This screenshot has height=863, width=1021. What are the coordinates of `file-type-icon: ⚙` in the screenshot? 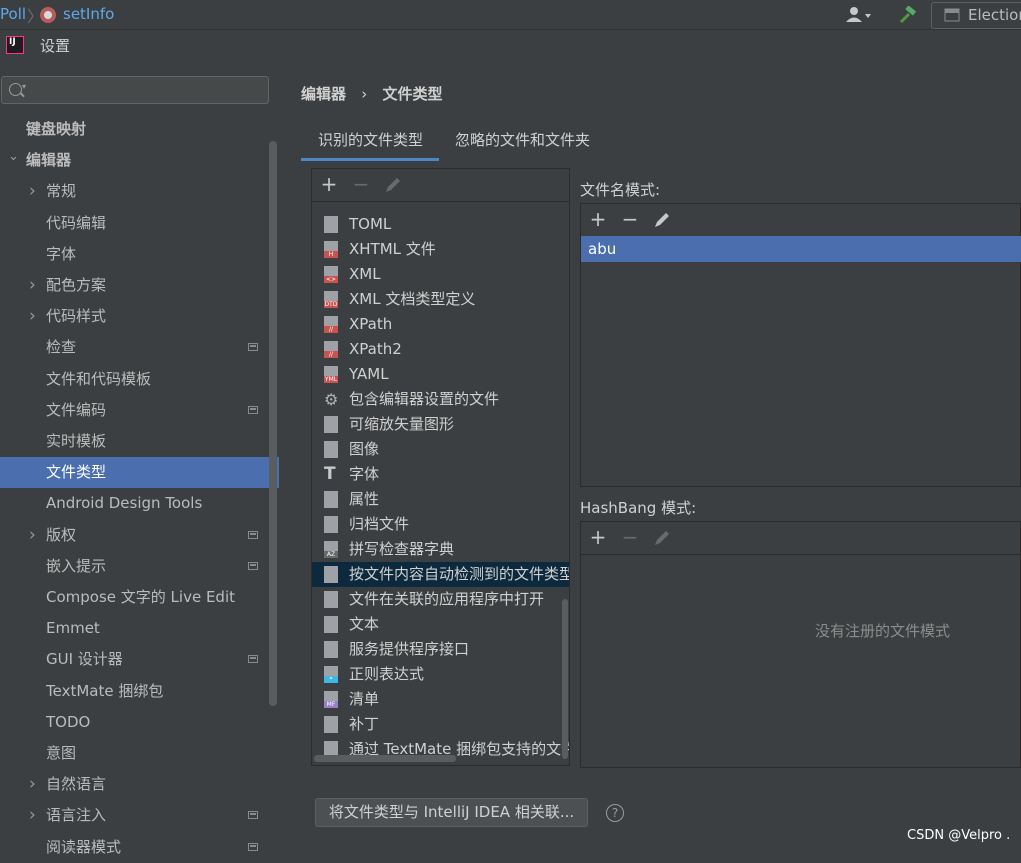 It's located at (331, 399).